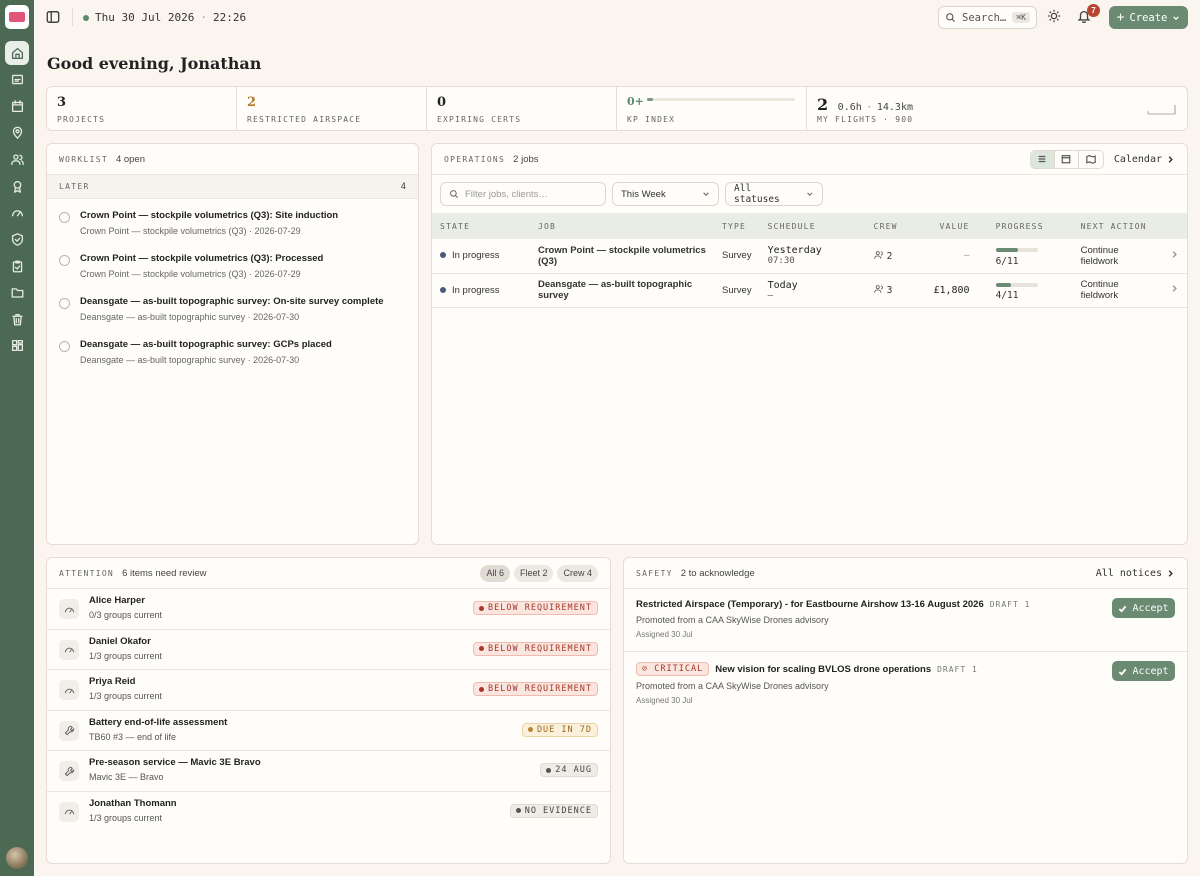  What do you see at coordinates (1144, 159) in the screenshot?
I see `calendar-link: Calendar` at bounding box center [1144, 159].